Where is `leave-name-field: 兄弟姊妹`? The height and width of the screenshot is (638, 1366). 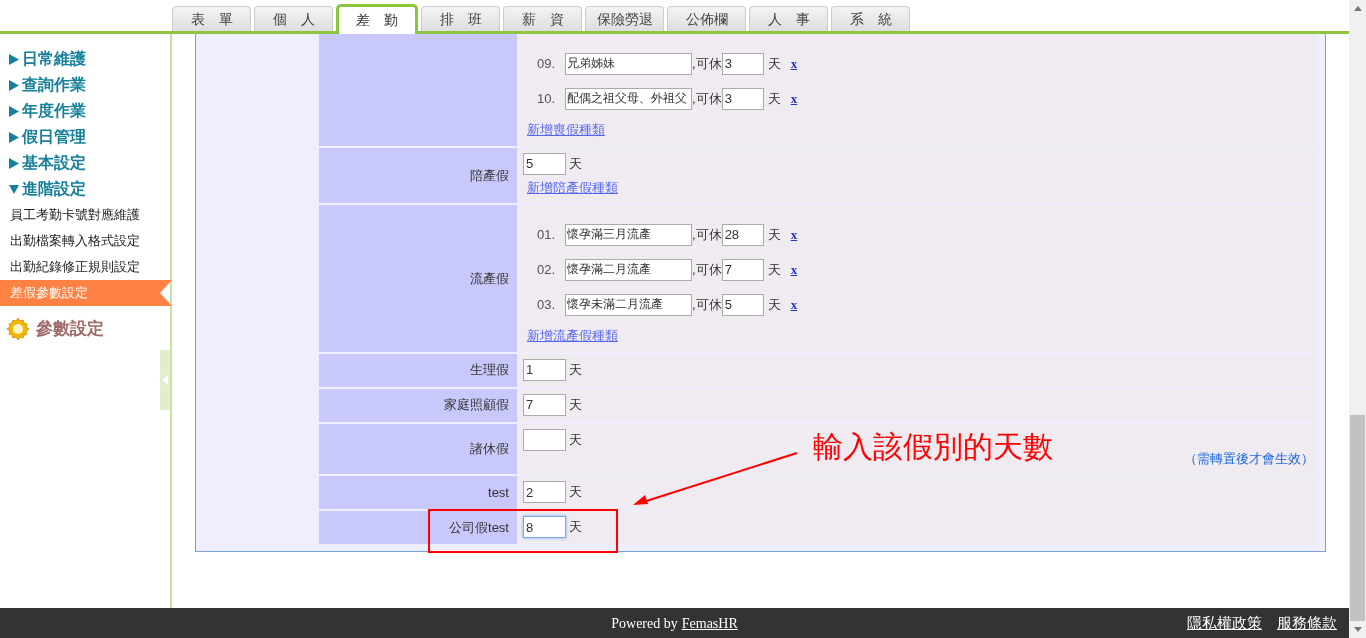
leave-name-field: 兄弟姊妹 is located at coordinates (628, 63).